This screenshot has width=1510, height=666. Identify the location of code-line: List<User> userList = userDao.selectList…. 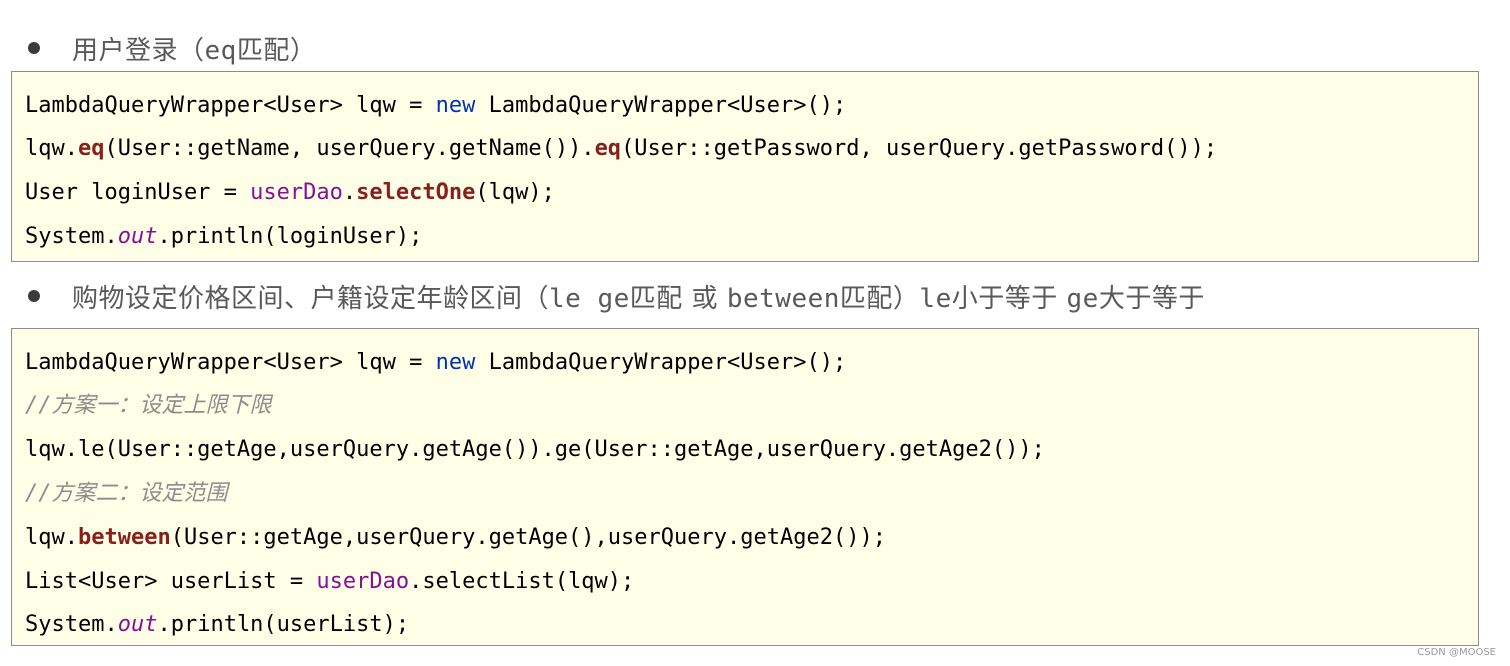
(330, 581).